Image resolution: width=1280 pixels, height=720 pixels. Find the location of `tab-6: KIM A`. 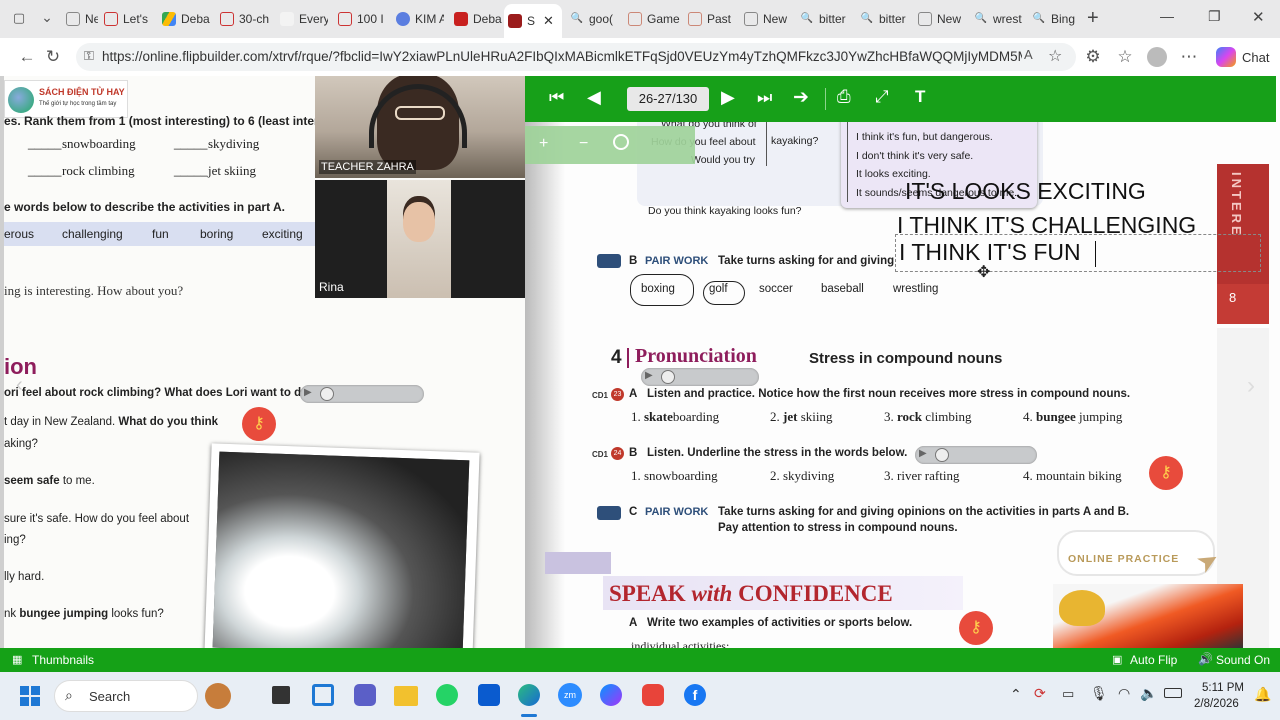

tab-6: KIM A is located at coordinates (418, 19).